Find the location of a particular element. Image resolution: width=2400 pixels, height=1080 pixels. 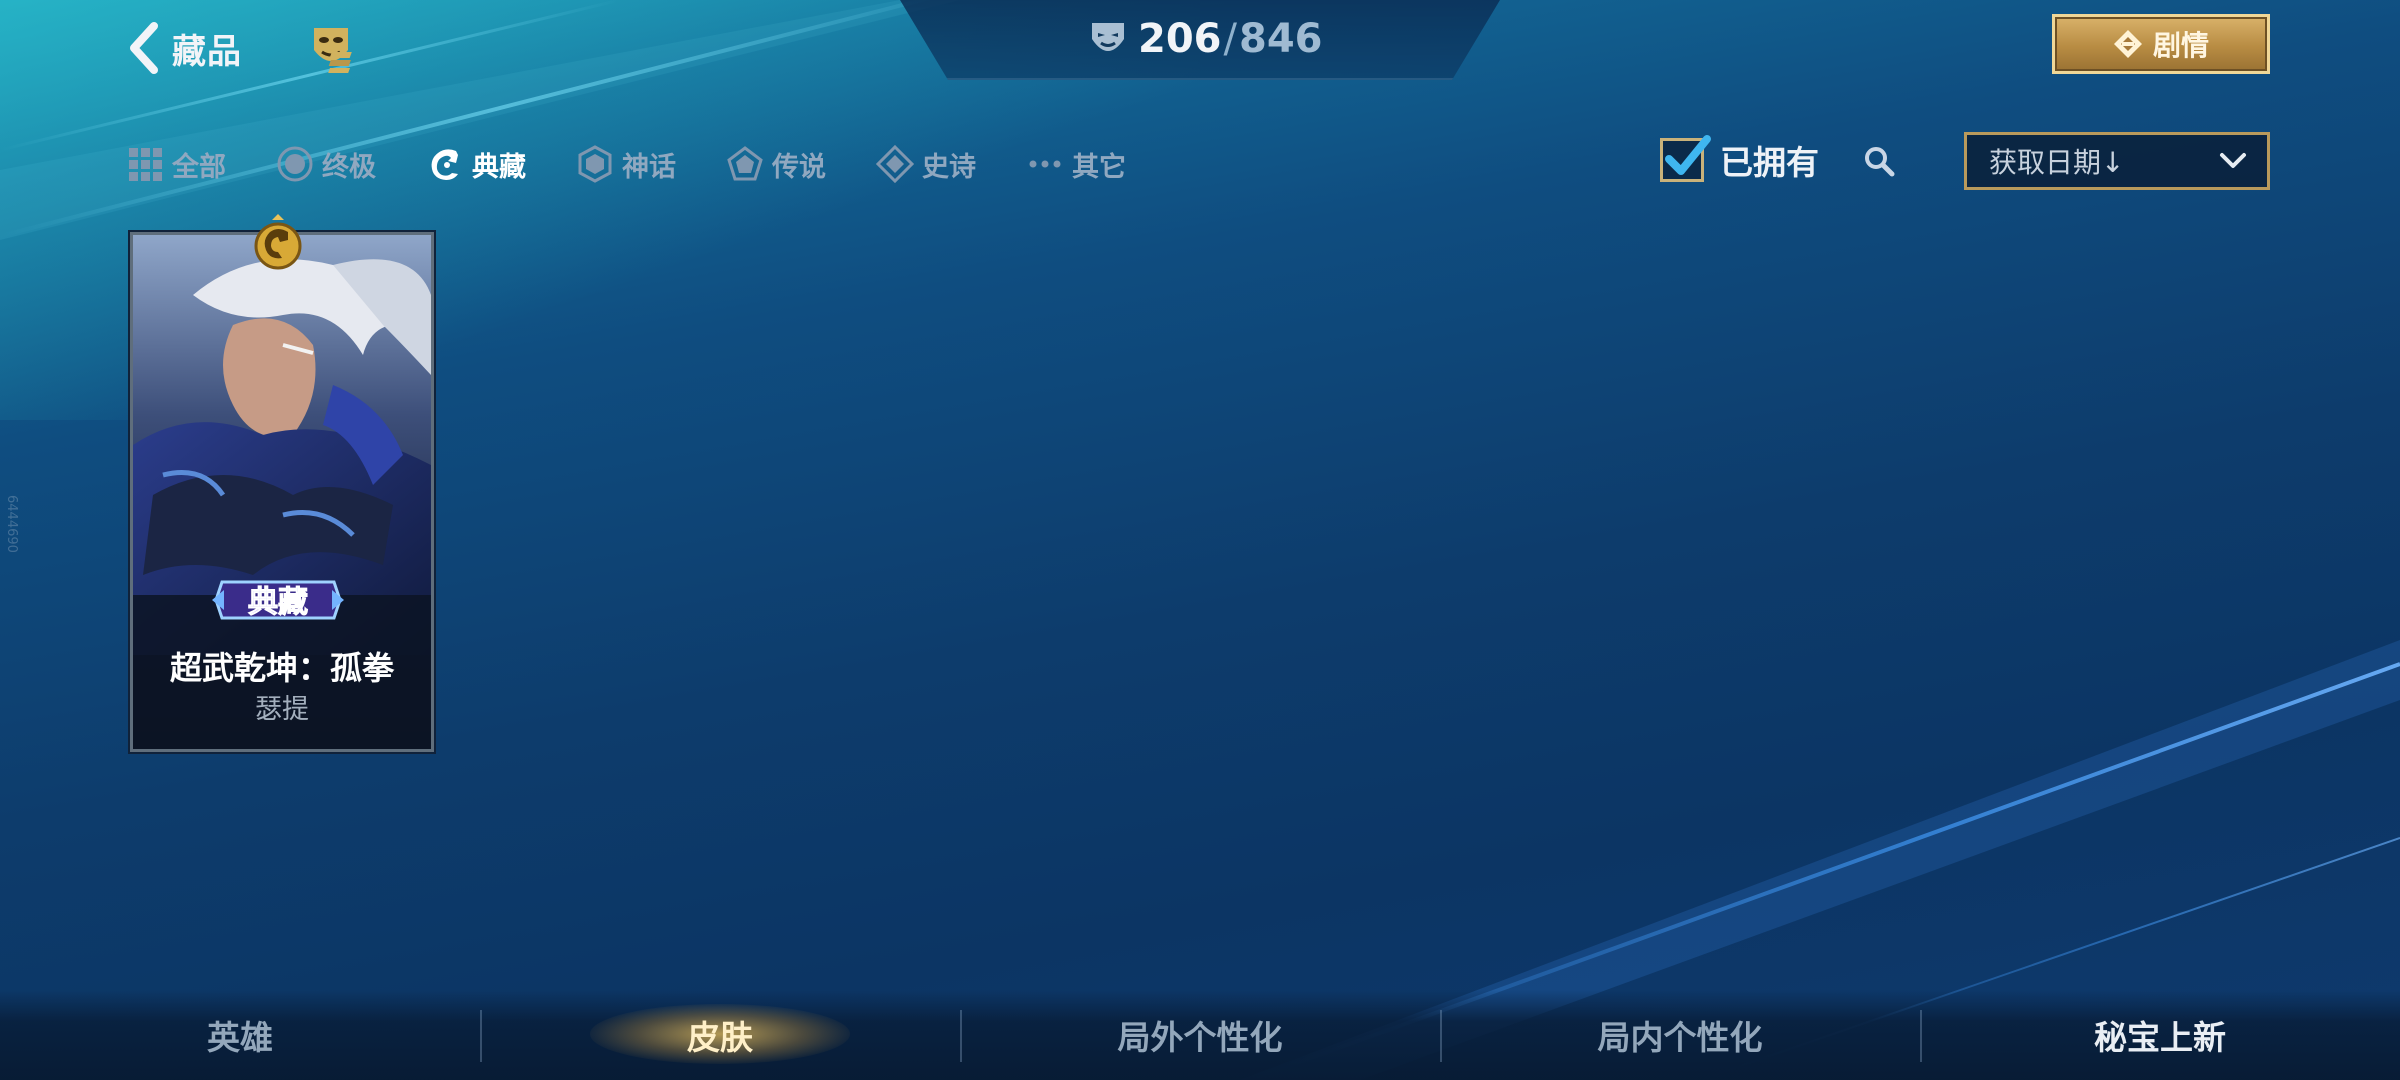

grid-icon is located at coordinates (145, 164).